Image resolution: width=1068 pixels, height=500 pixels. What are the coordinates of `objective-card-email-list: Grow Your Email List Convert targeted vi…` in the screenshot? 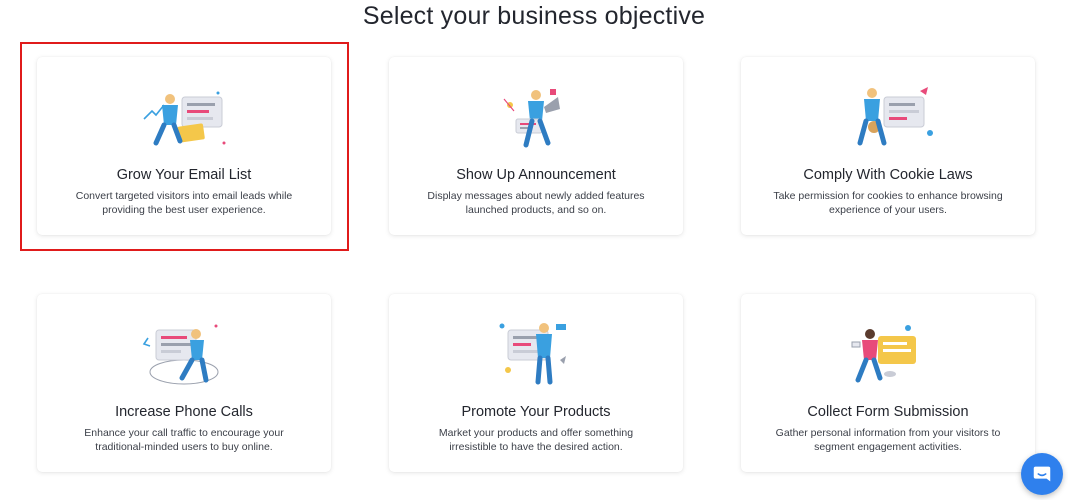 It's located at (184, 146).